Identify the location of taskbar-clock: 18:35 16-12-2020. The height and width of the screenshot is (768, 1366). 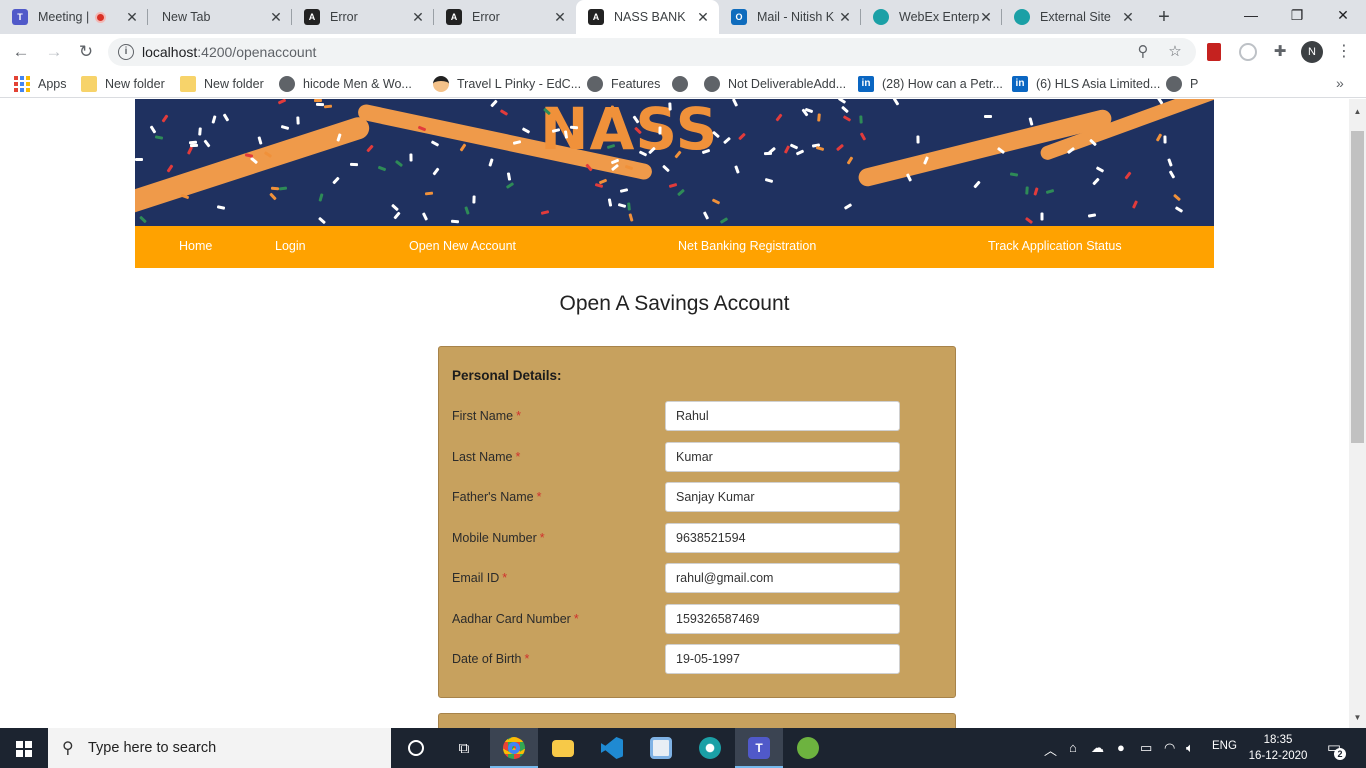
(1278, 748).